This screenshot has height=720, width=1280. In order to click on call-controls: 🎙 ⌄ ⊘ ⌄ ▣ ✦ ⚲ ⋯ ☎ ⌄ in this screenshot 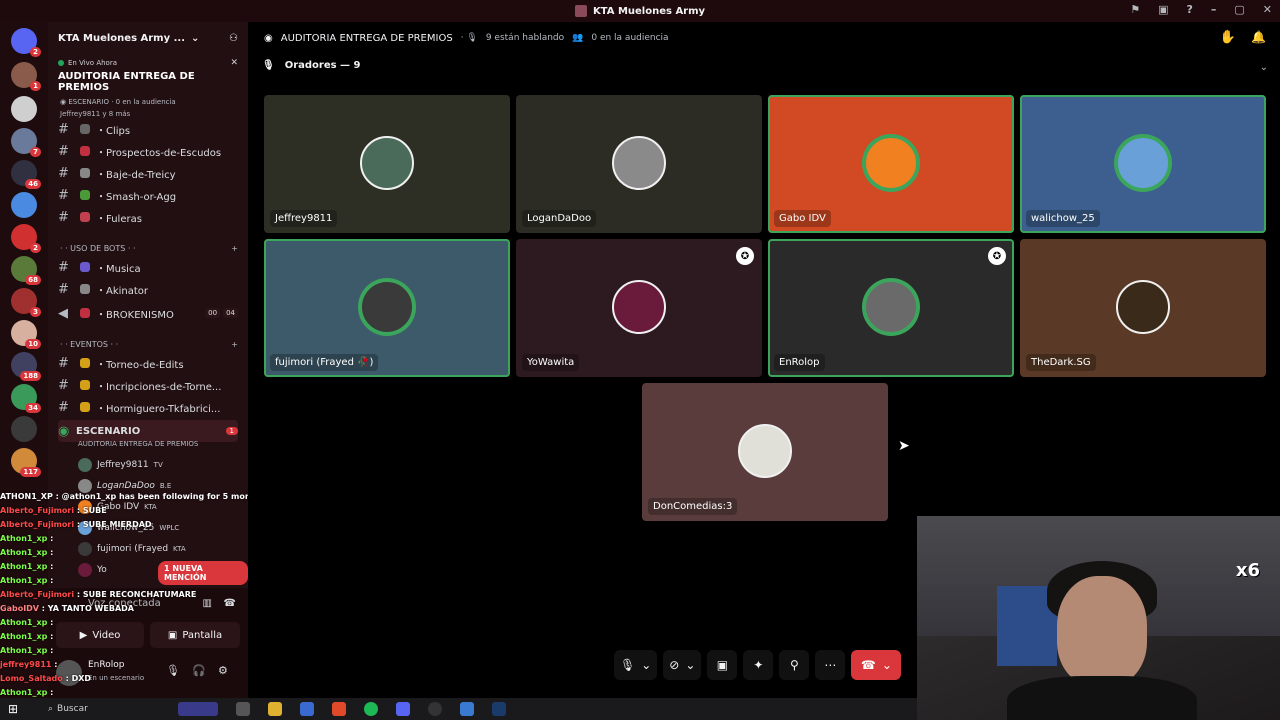, I will do `click(758, 665)`.